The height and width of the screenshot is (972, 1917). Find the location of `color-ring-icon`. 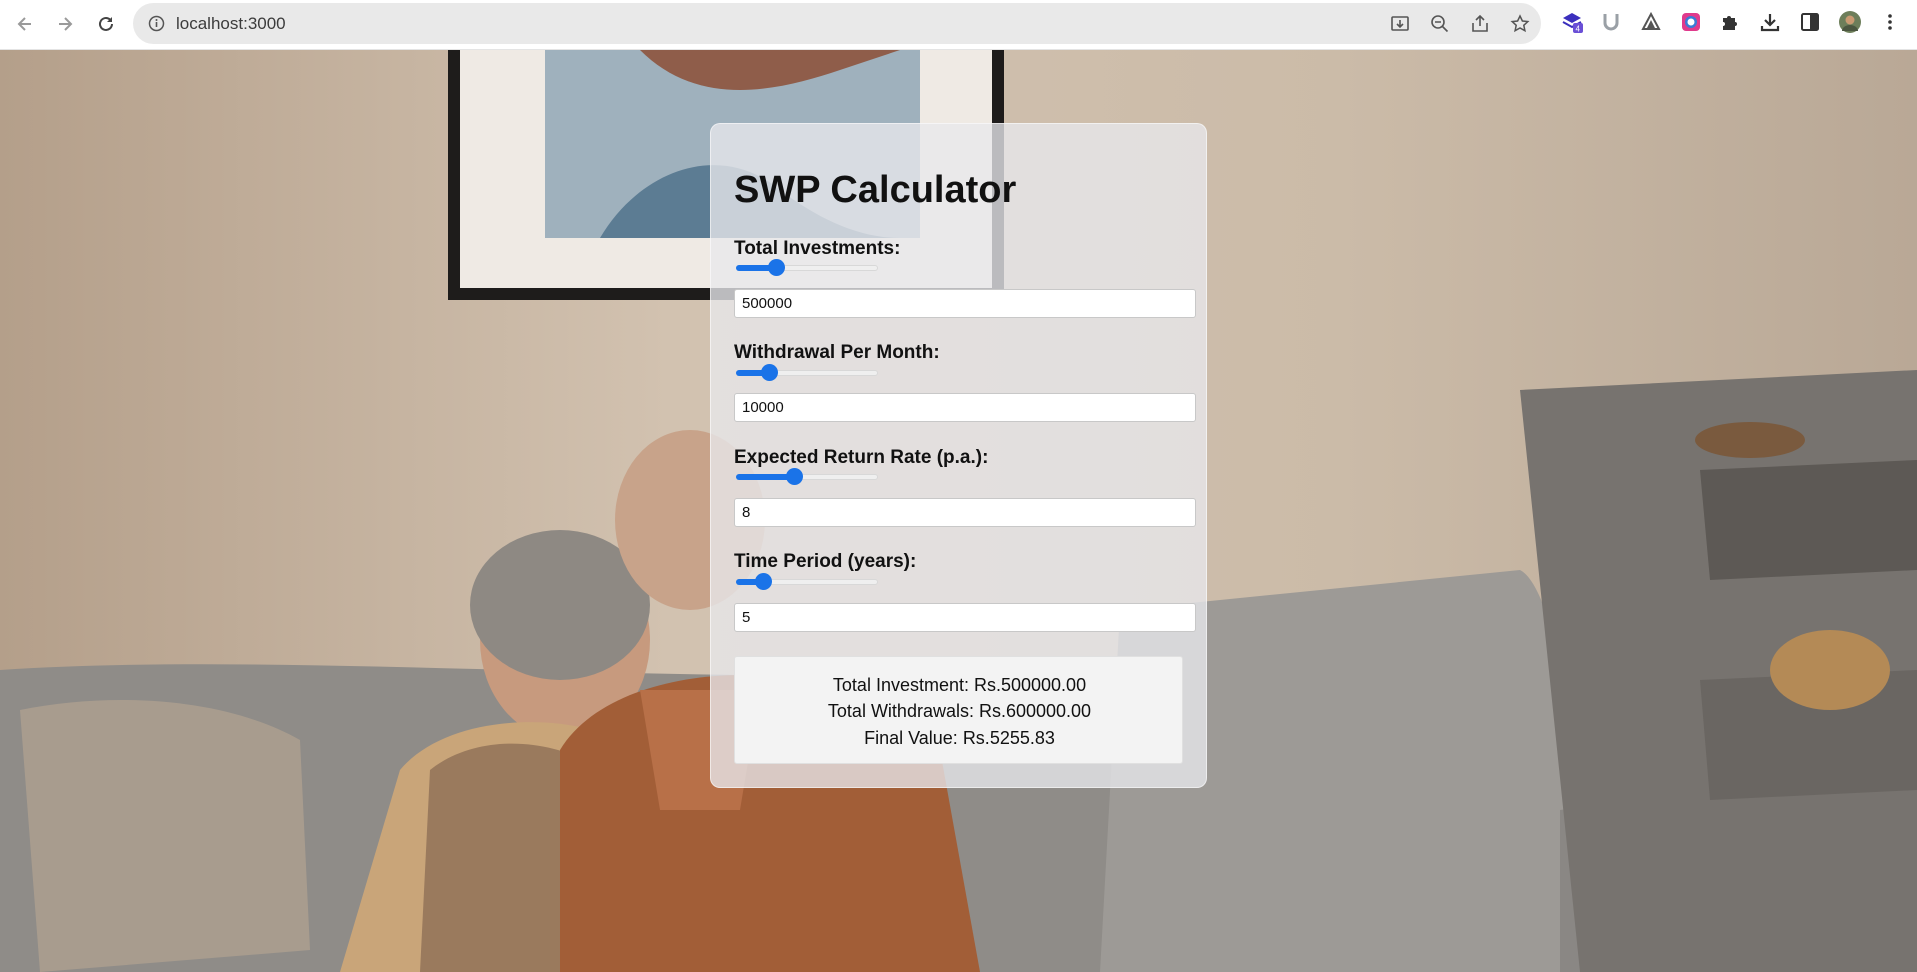

color-ring-icon is located at coordinates (1691, 22).